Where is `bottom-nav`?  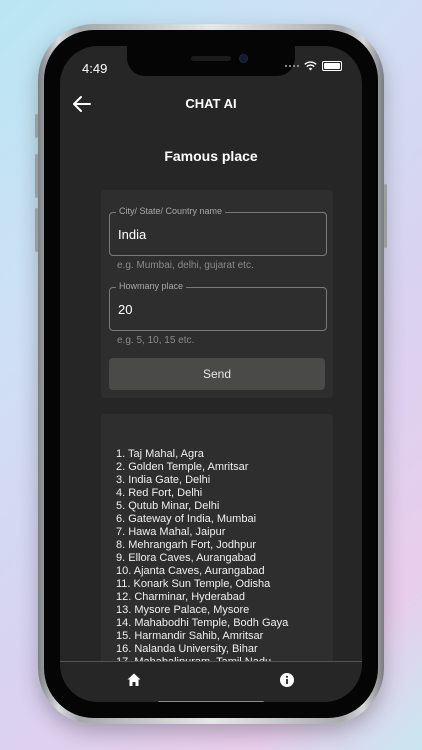
bottom-nav is located at coordinates (211, 681).